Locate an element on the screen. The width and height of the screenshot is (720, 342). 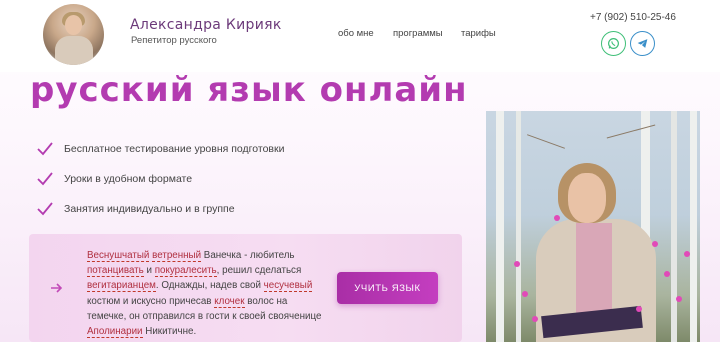
quote-text: и is located at coordinates (149, 271).